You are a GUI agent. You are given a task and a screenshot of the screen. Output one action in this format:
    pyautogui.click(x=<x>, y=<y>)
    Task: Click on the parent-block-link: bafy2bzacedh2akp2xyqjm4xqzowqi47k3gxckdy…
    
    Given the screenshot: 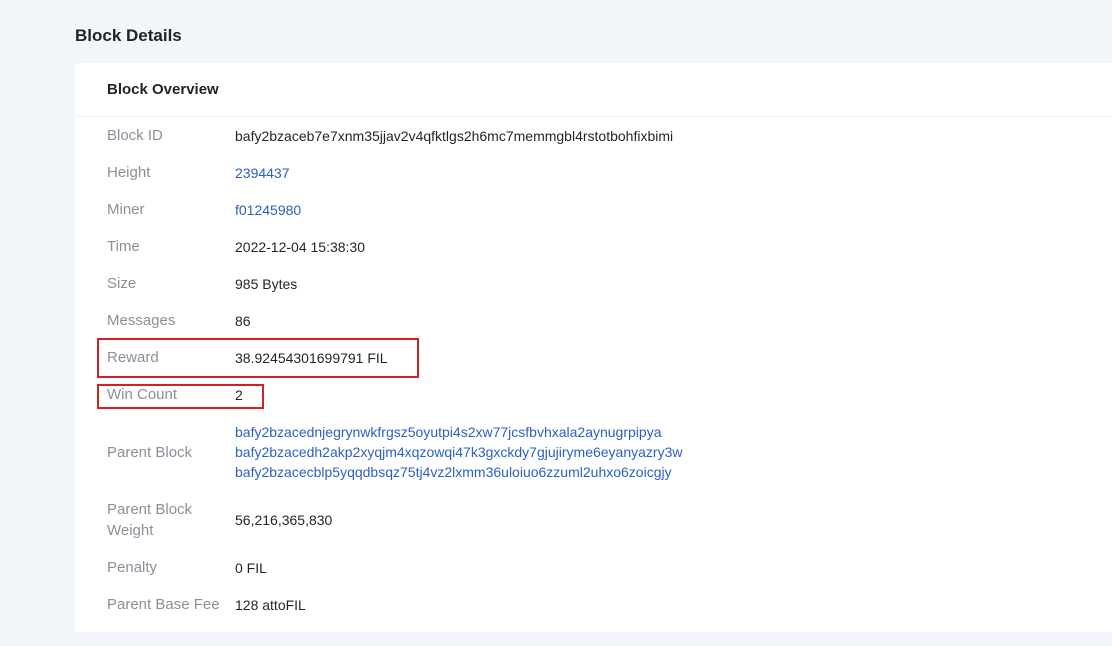 What is the action you would take?
    pyautogui.click(x=458, y=452)
    